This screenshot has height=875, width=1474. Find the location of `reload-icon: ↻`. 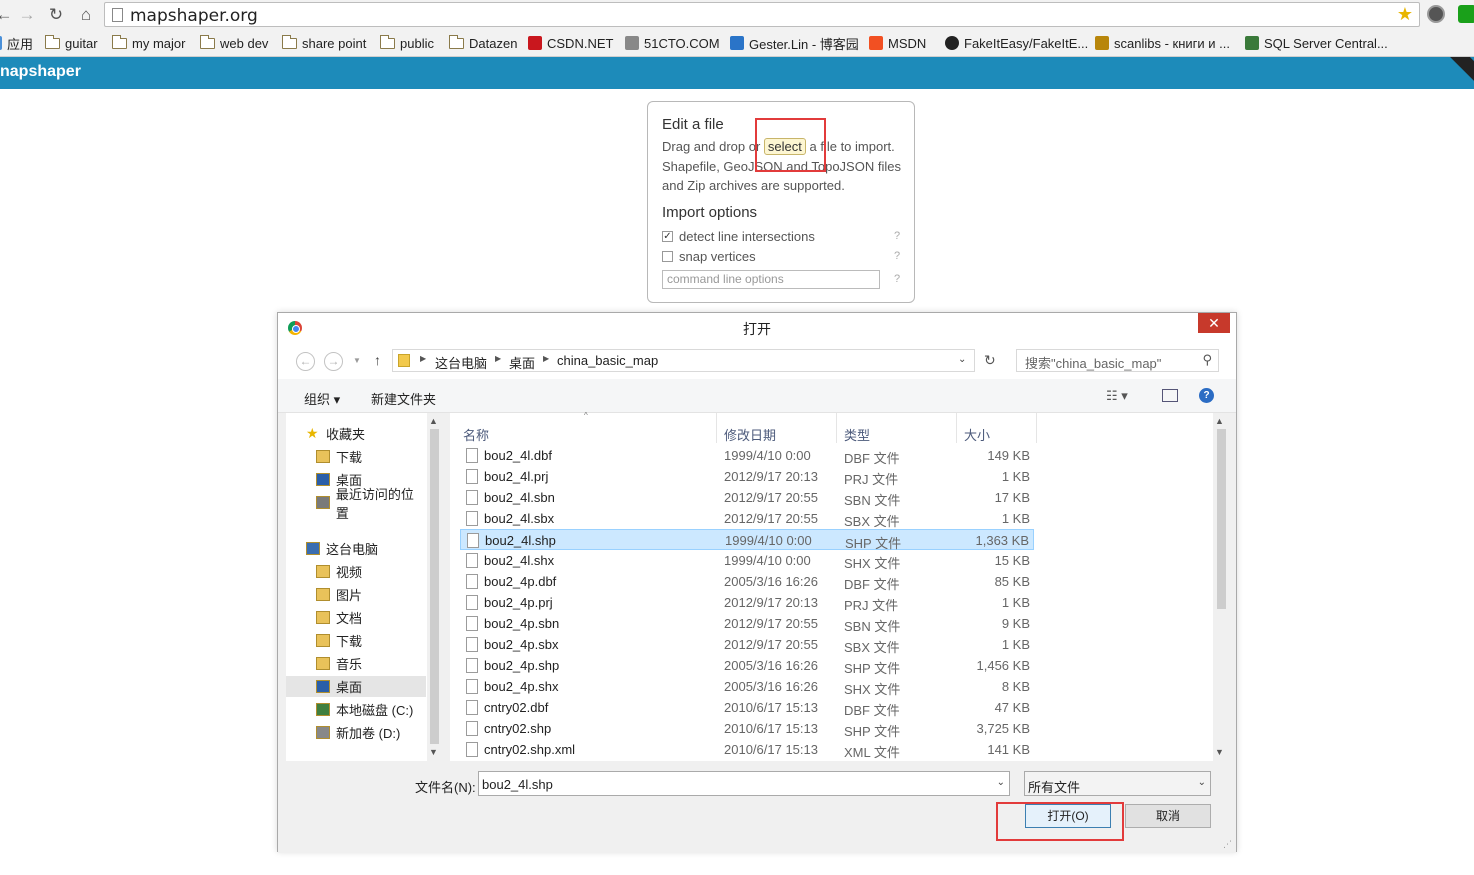

reload-icon: ↻ is located at coordinates (56, 15).